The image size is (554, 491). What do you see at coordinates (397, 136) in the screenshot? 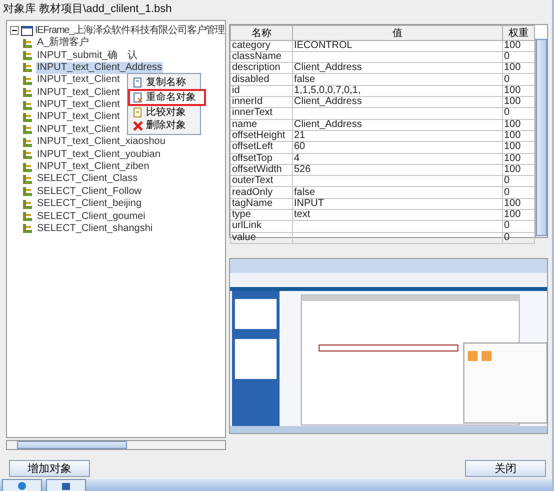
I see `table-cell: 21` at bounding box center [397, 136].